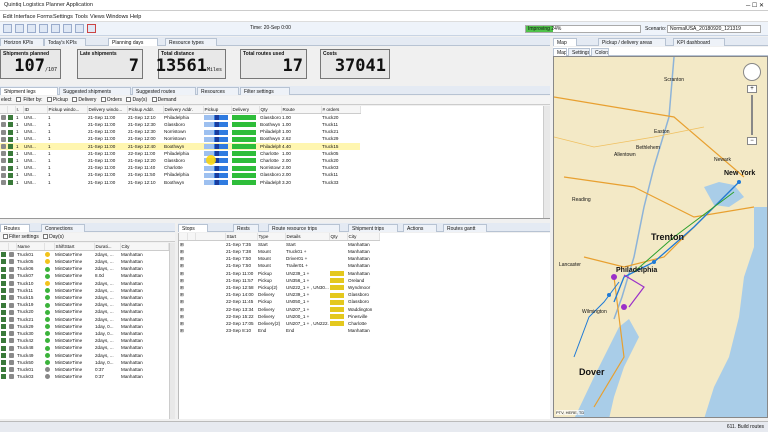  I want to click on tab-routes: Routes, so click(15, 228).